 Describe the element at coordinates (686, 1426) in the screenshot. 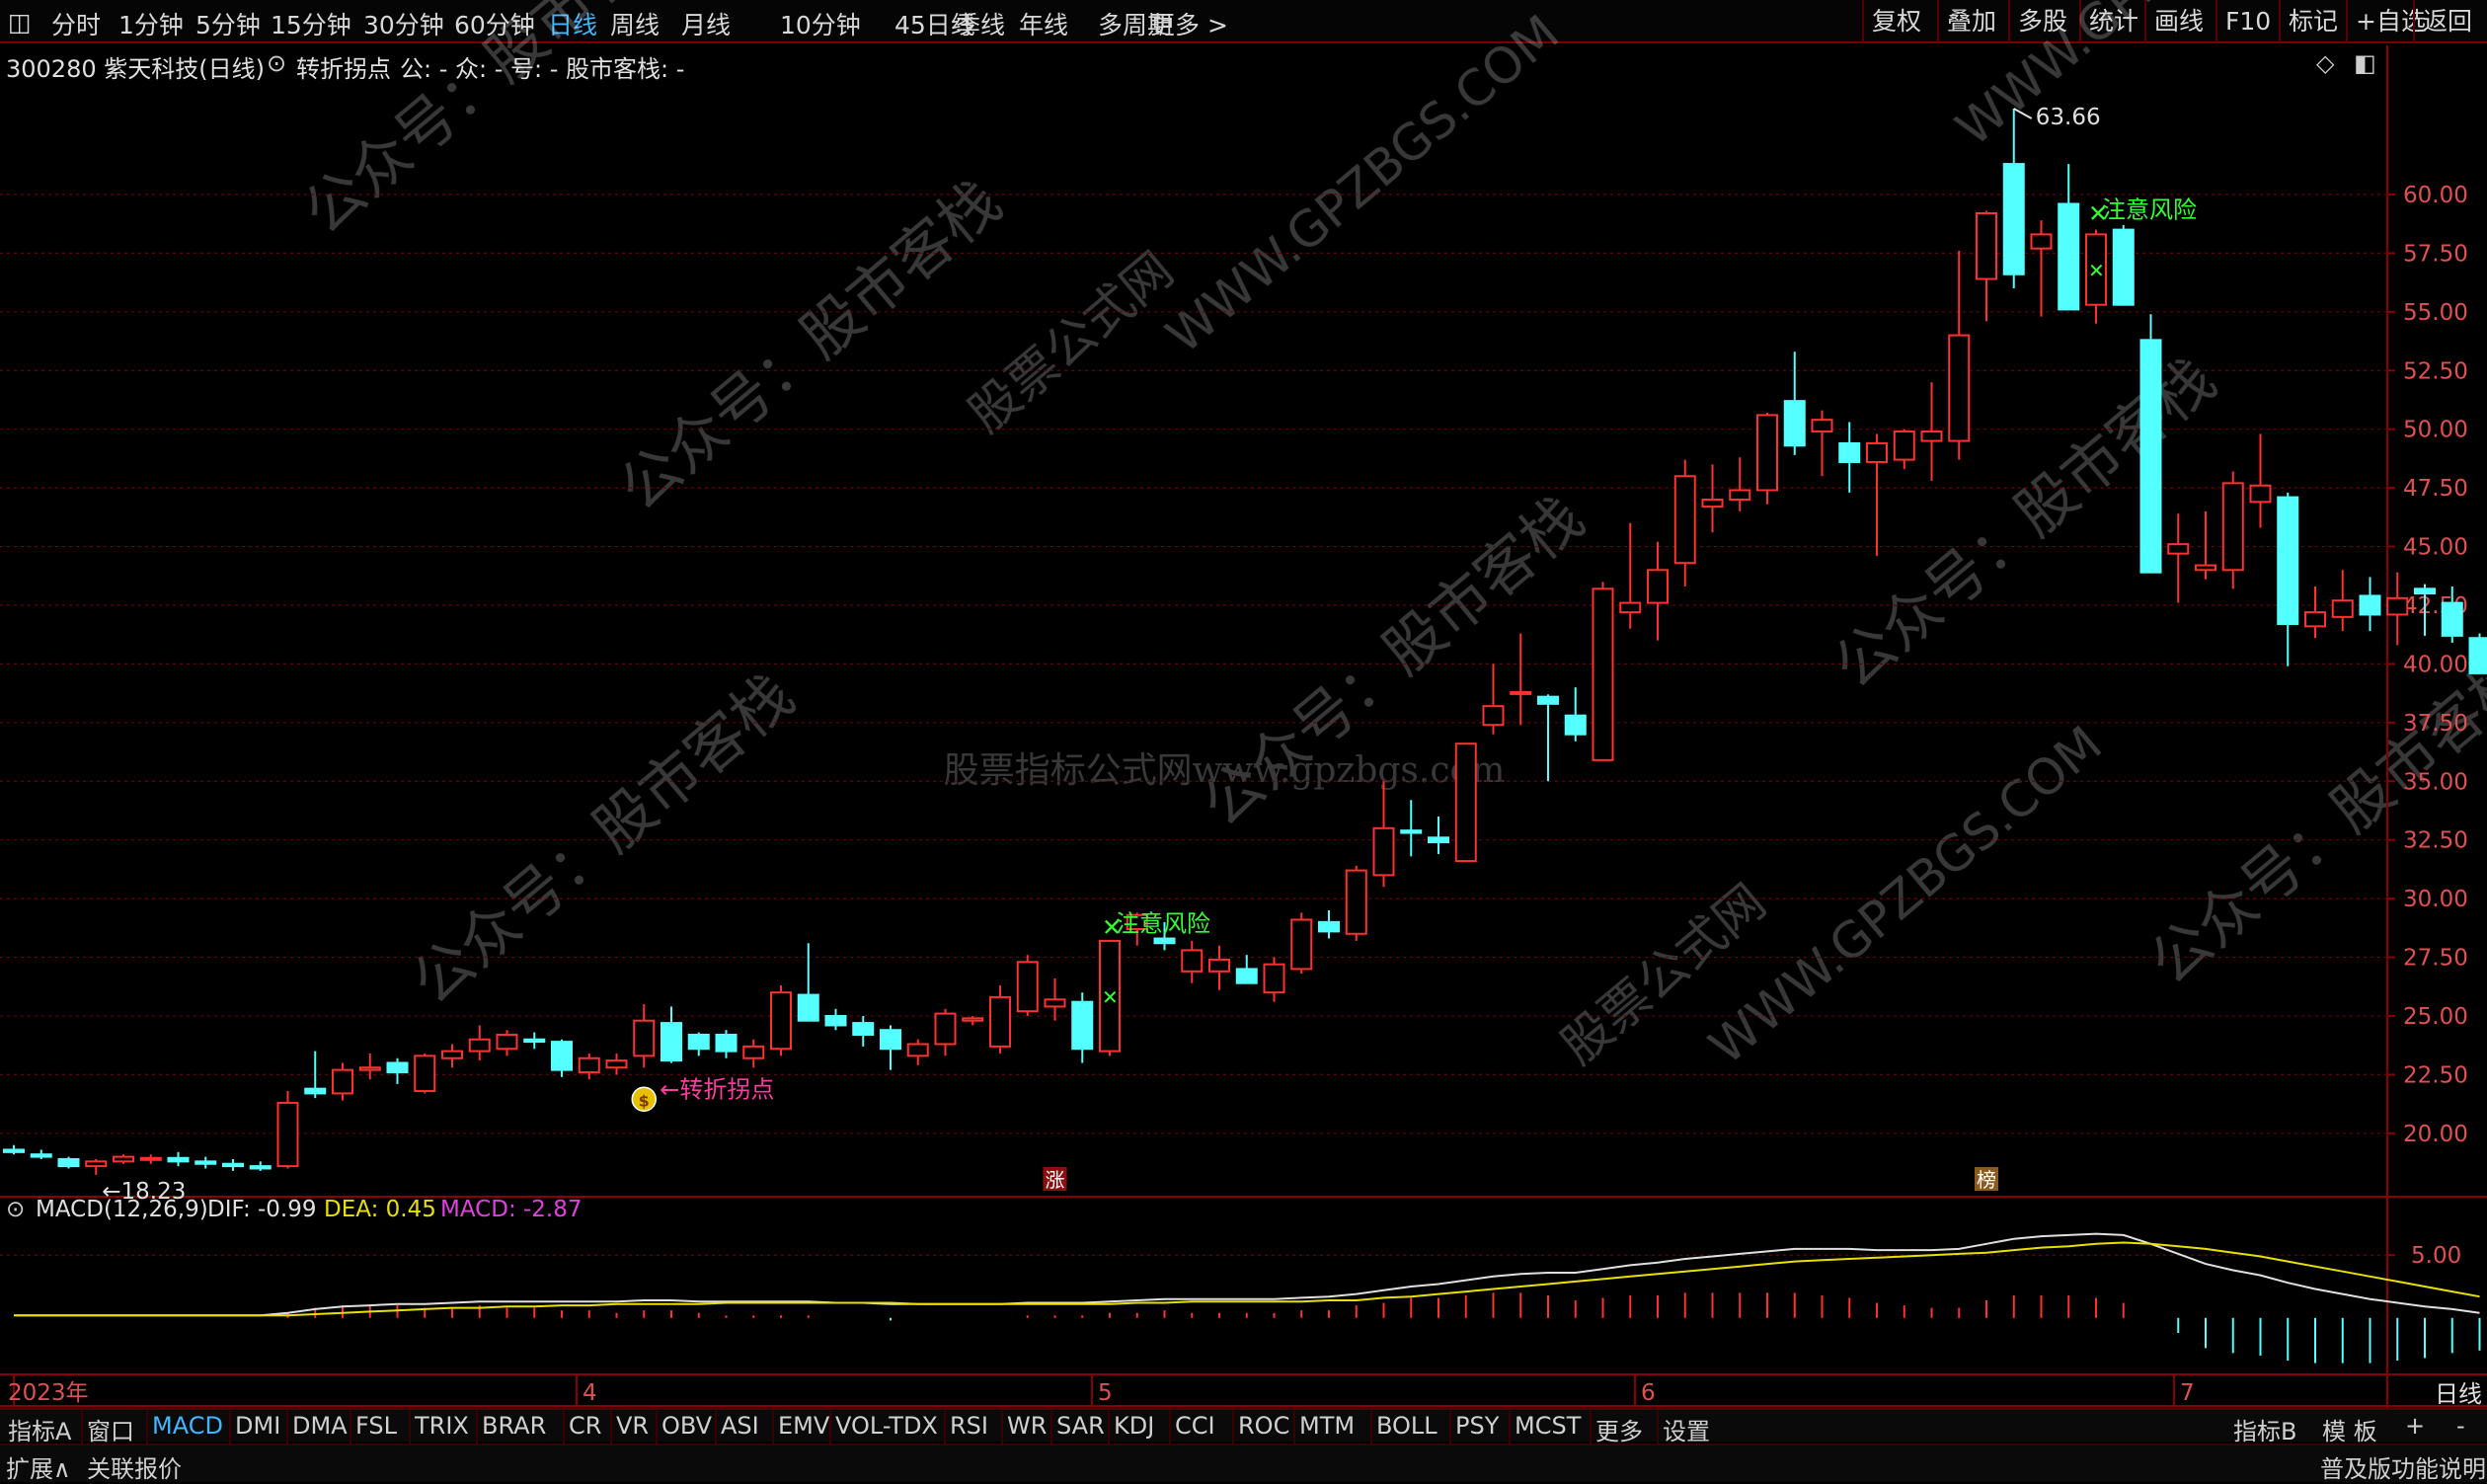

I see `indicator-tab-10: OBV` at that location.